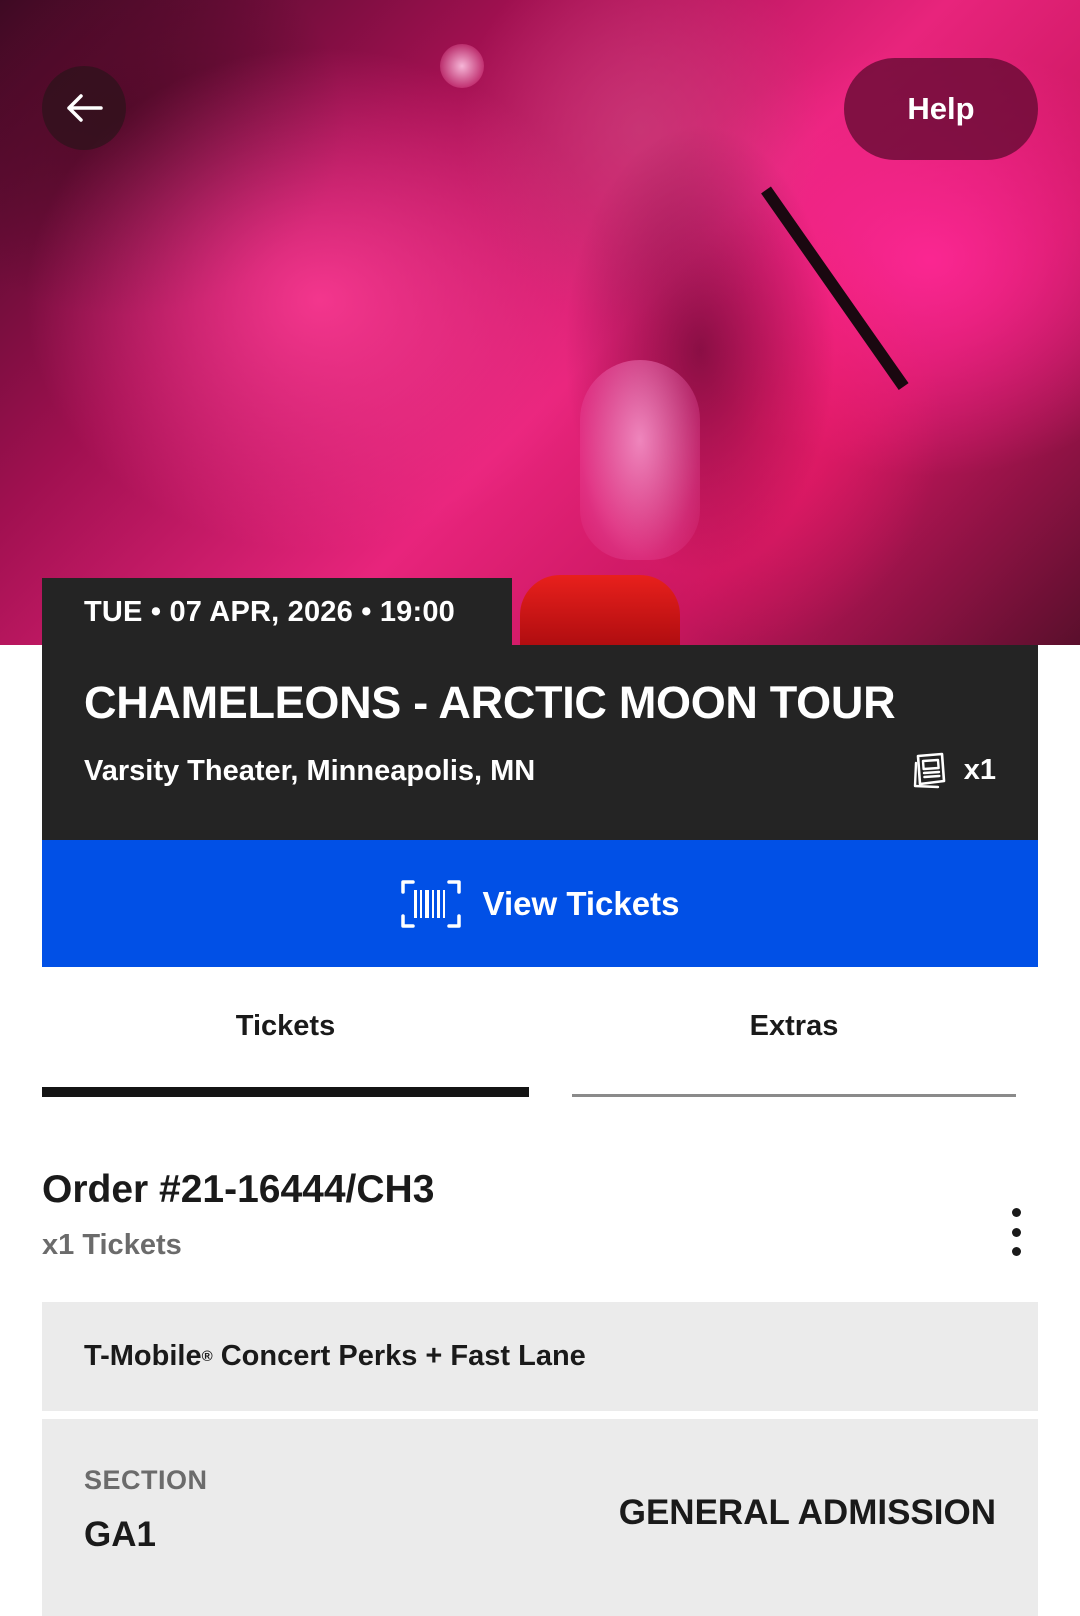 This screenshot has width=1080, height=1616. I want to click on guitar-body, so click(600, 610).